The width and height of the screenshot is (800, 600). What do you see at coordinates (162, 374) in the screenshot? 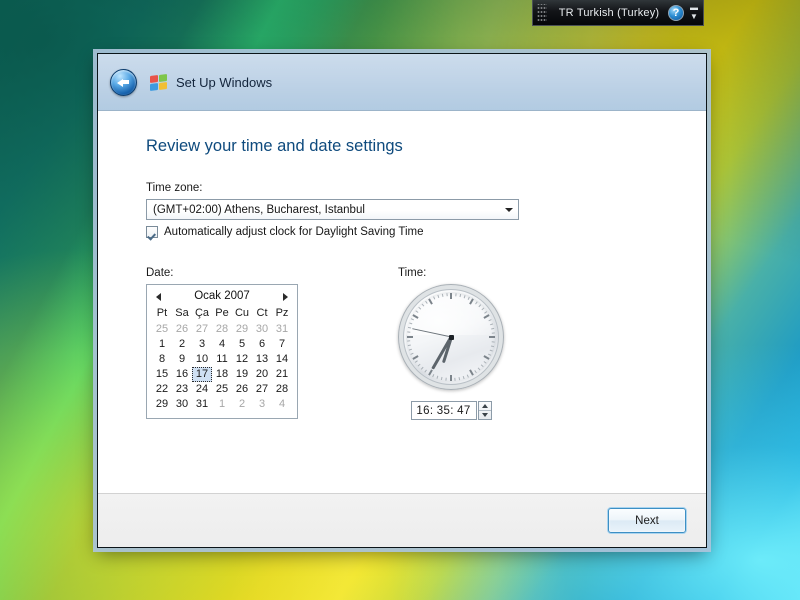
I see `calendar-day: 15` at bounding box center [162, 374].